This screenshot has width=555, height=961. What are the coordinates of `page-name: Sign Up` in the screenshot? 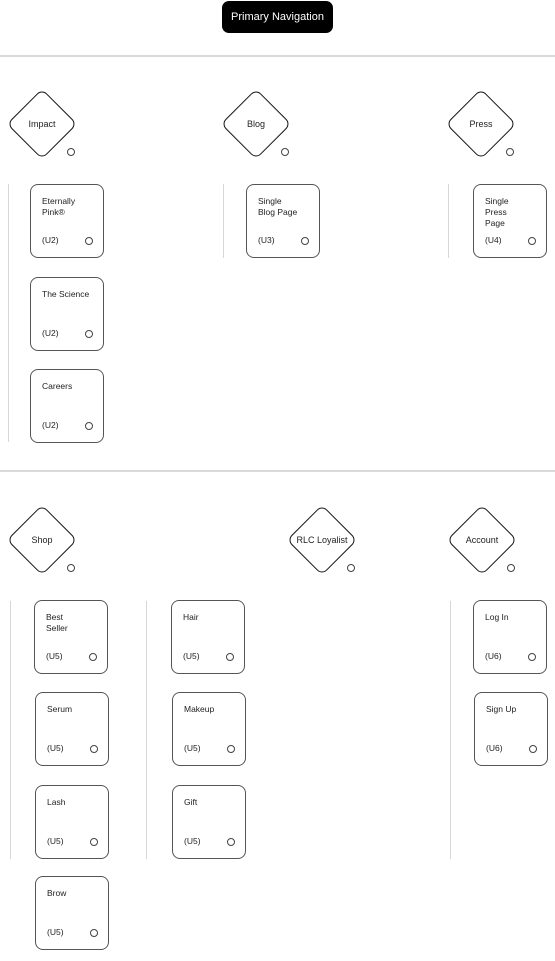 It's located at (501, 709).